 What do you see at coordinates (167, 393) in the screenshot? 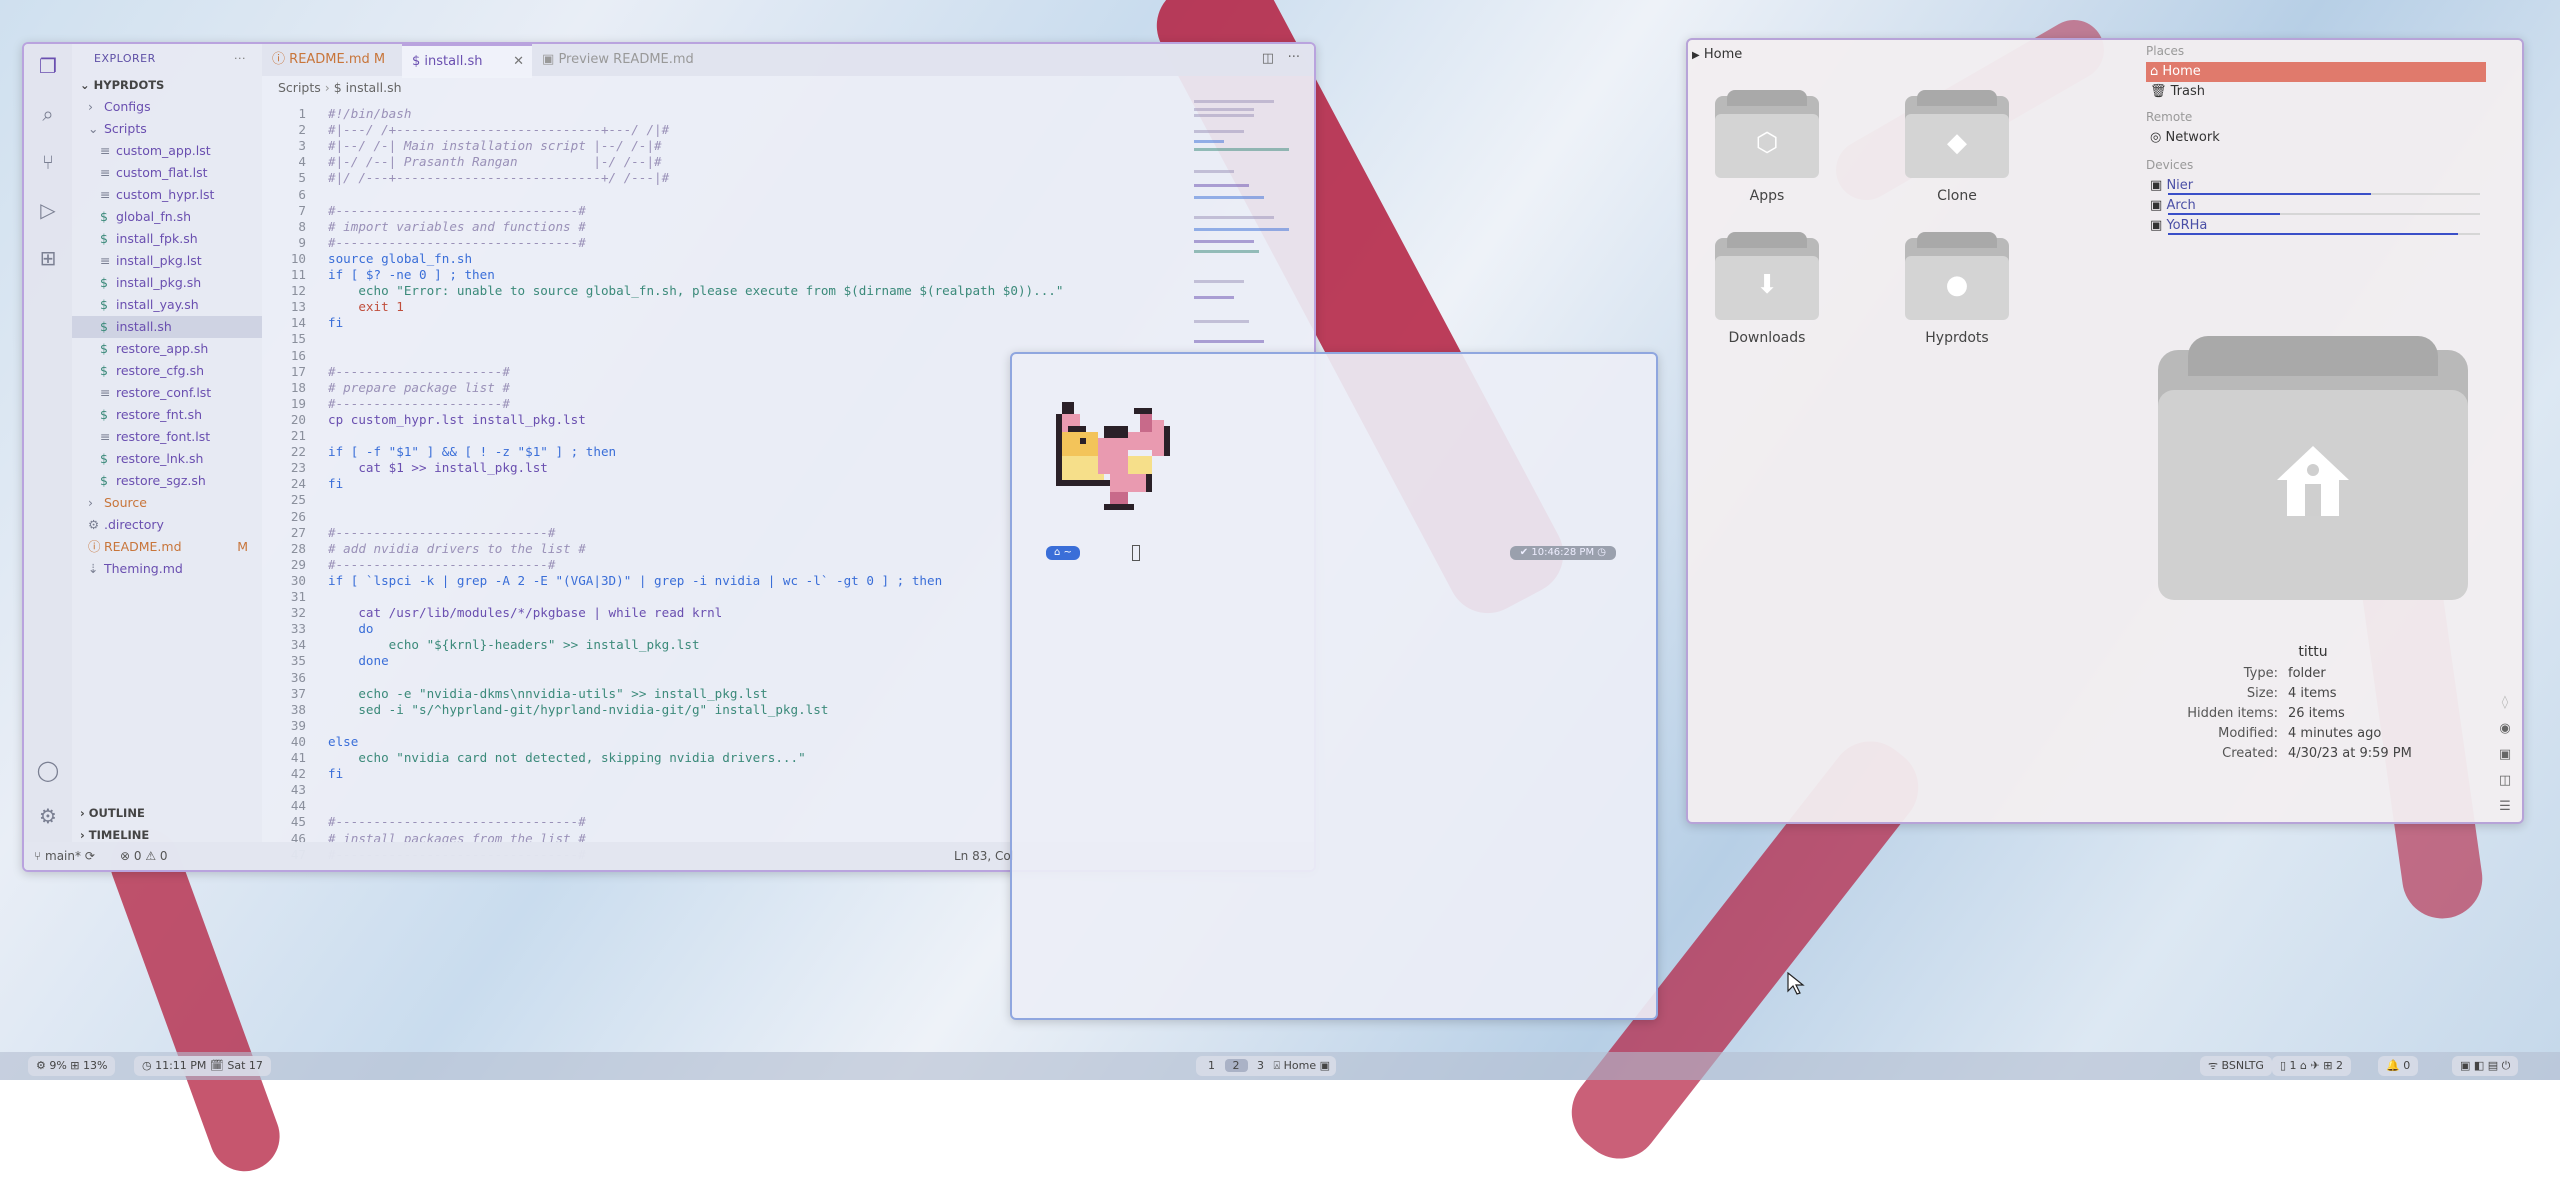
I see `tree-file: ≡ restore_conf.lst` at bounding box center [167, 393].